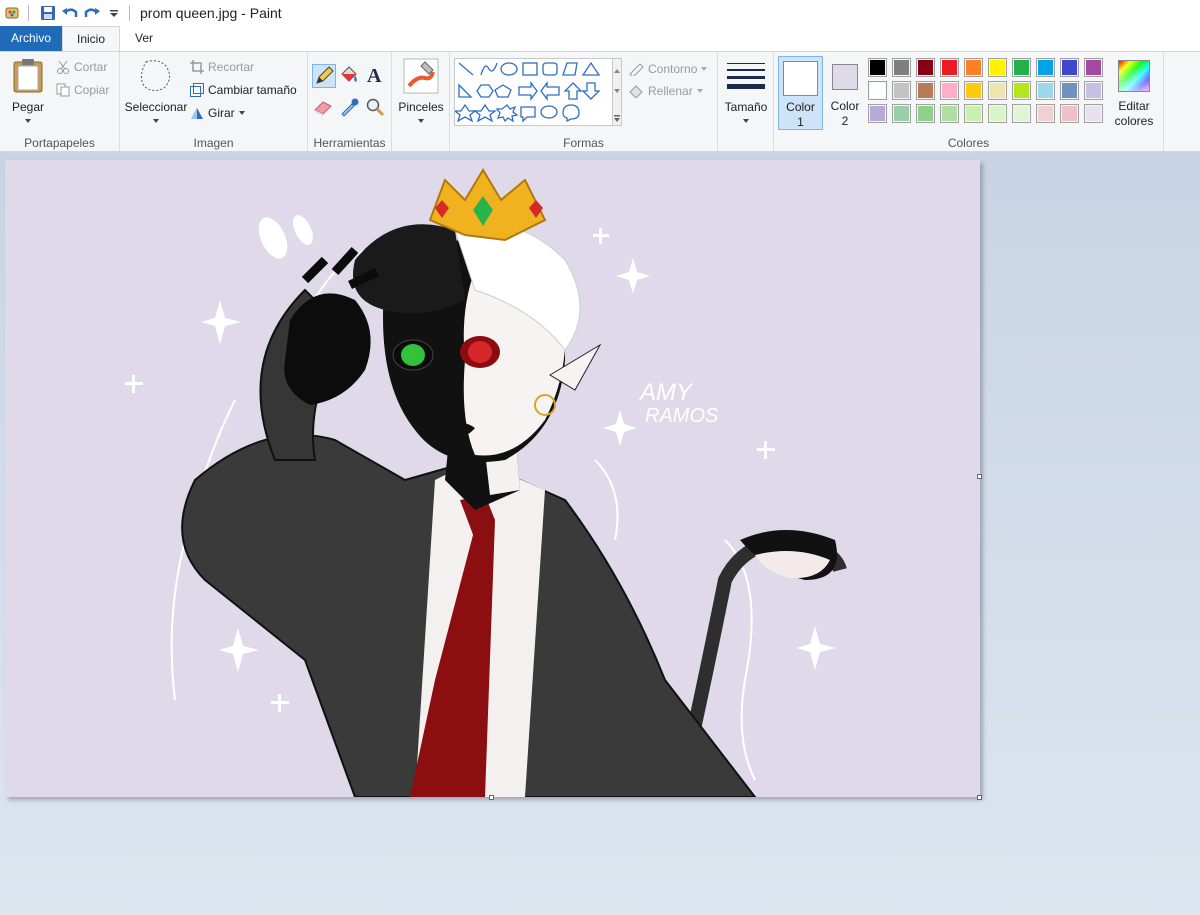 Image resolution: width=1200 pixels, height=915 pixels. I want to click on window-title: prom queen.jpg - Paint, so click(211, 13).